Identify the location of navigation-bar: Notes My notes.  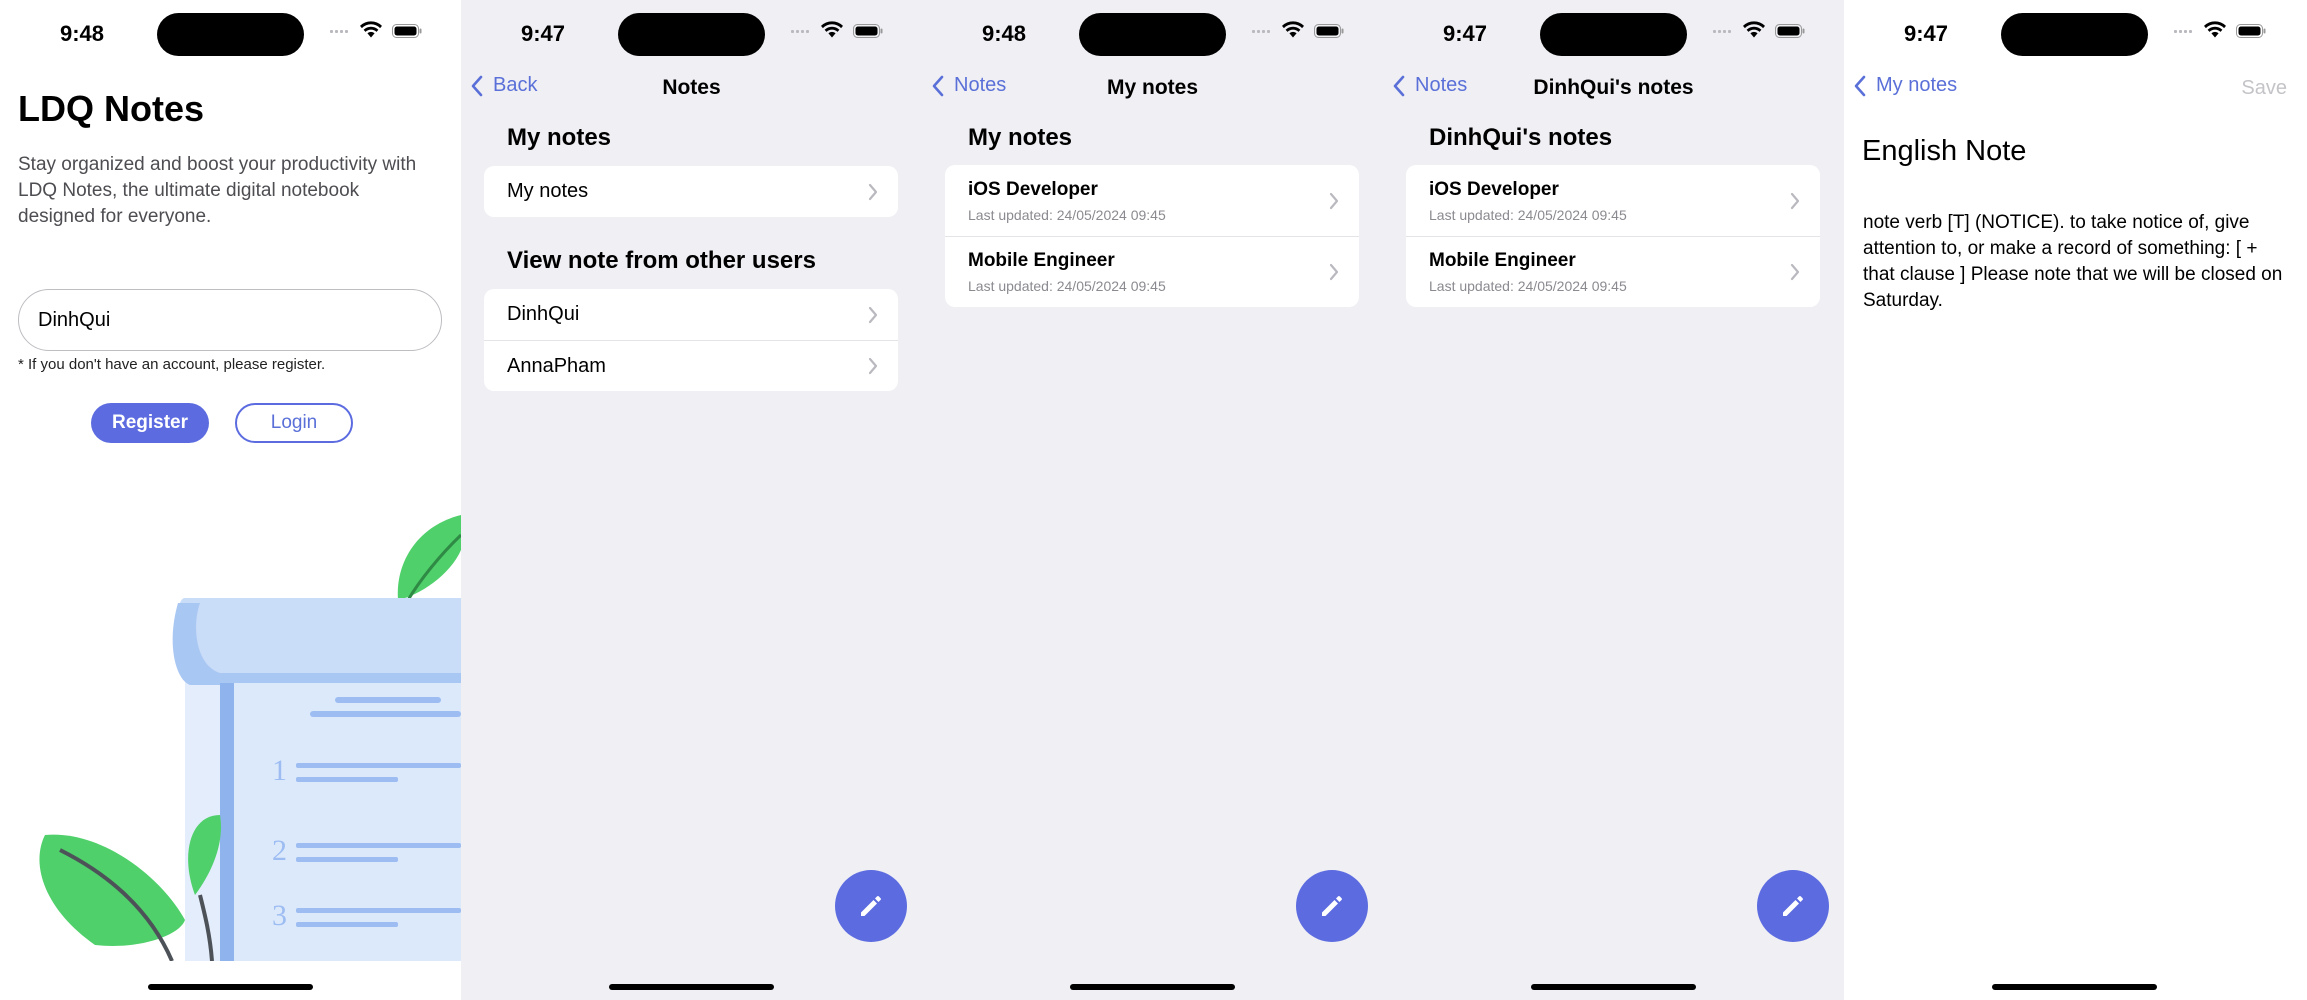
(1152, 88).